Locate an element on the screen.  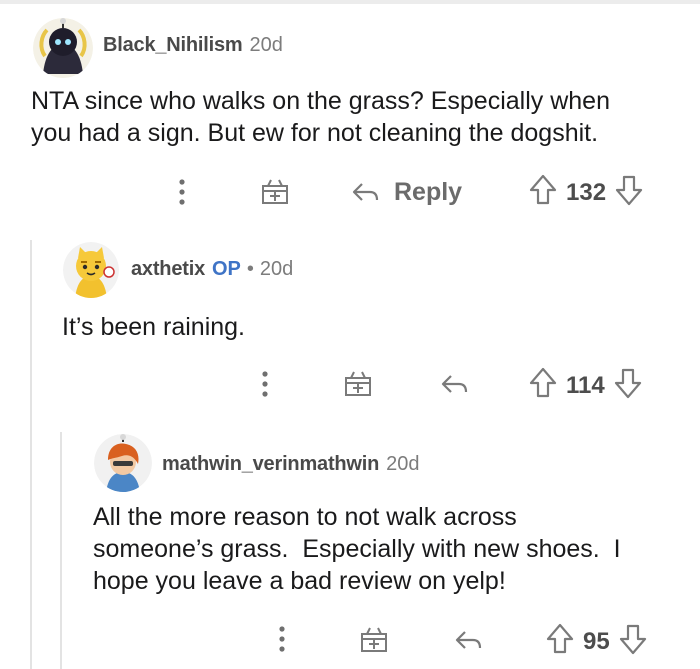
yellow-cat-avatar-icon is located at coordinates (91, 270).